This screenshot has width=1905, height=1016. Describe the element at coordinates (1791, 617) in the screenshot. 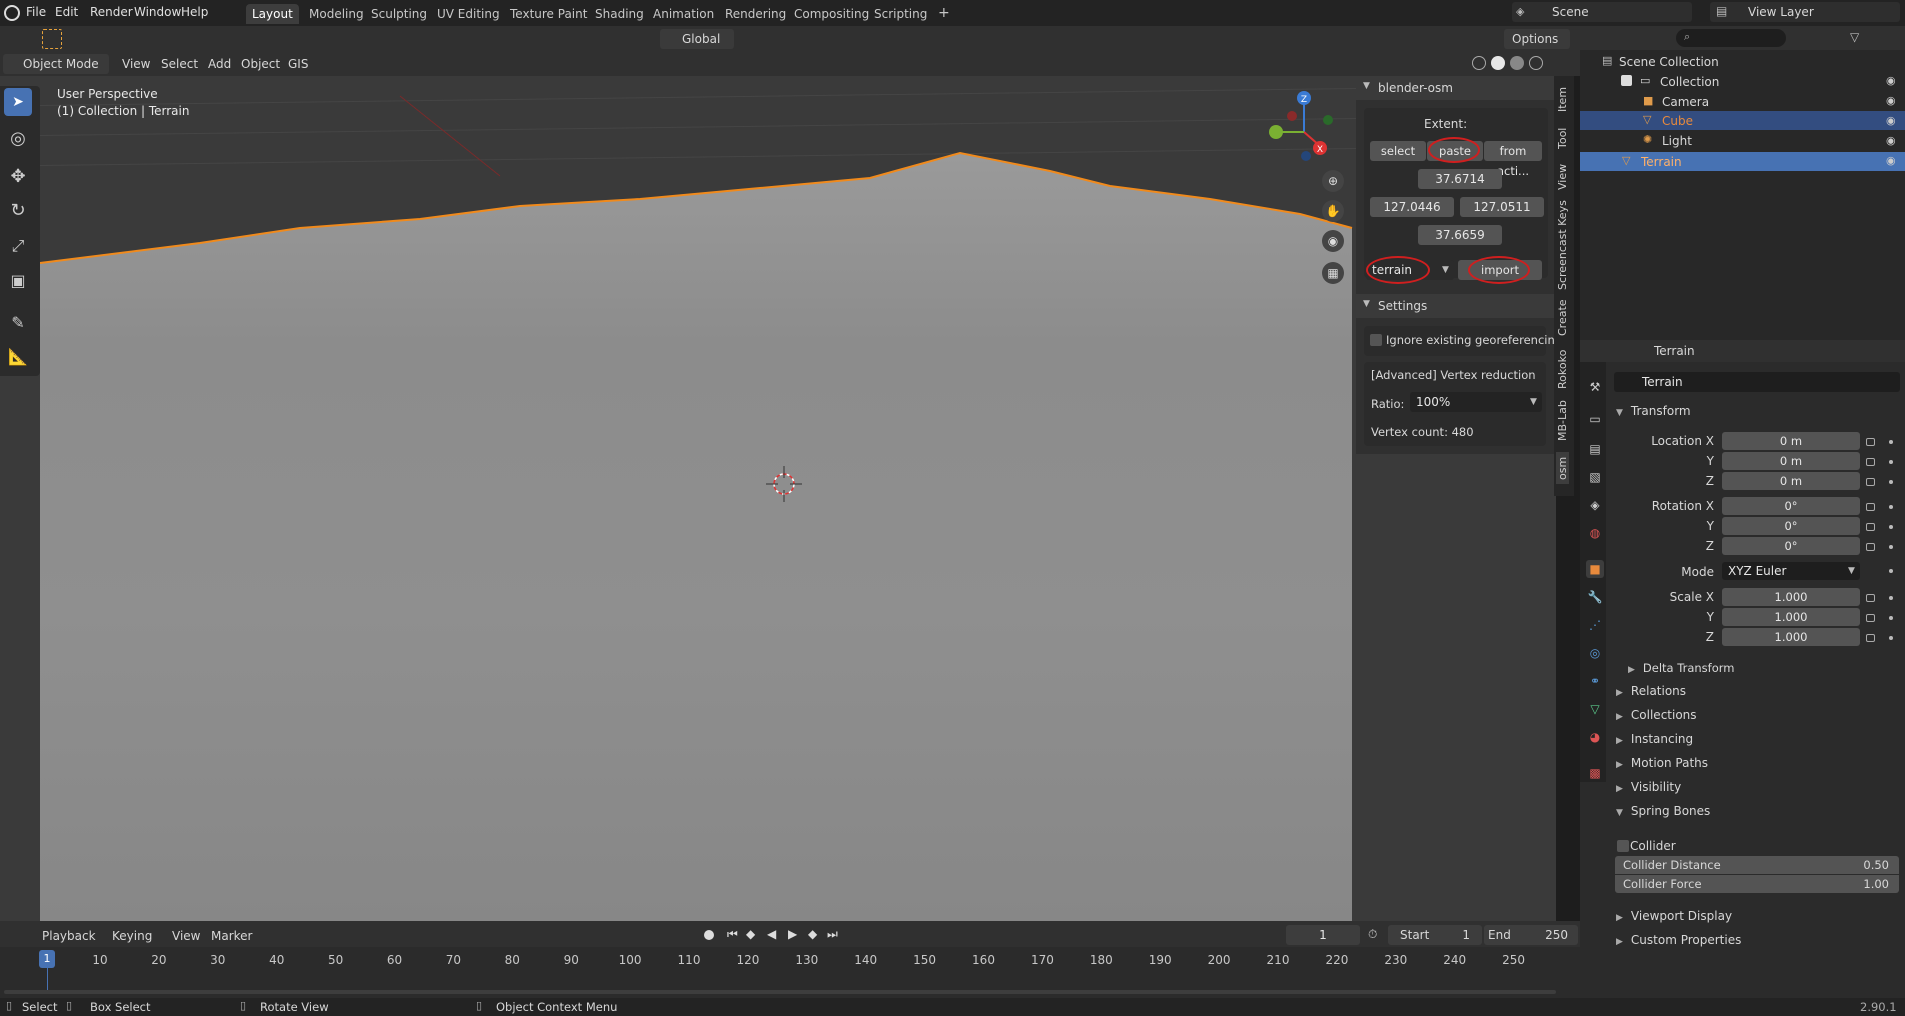

I see `scale-y-field: 1.000` at that location.